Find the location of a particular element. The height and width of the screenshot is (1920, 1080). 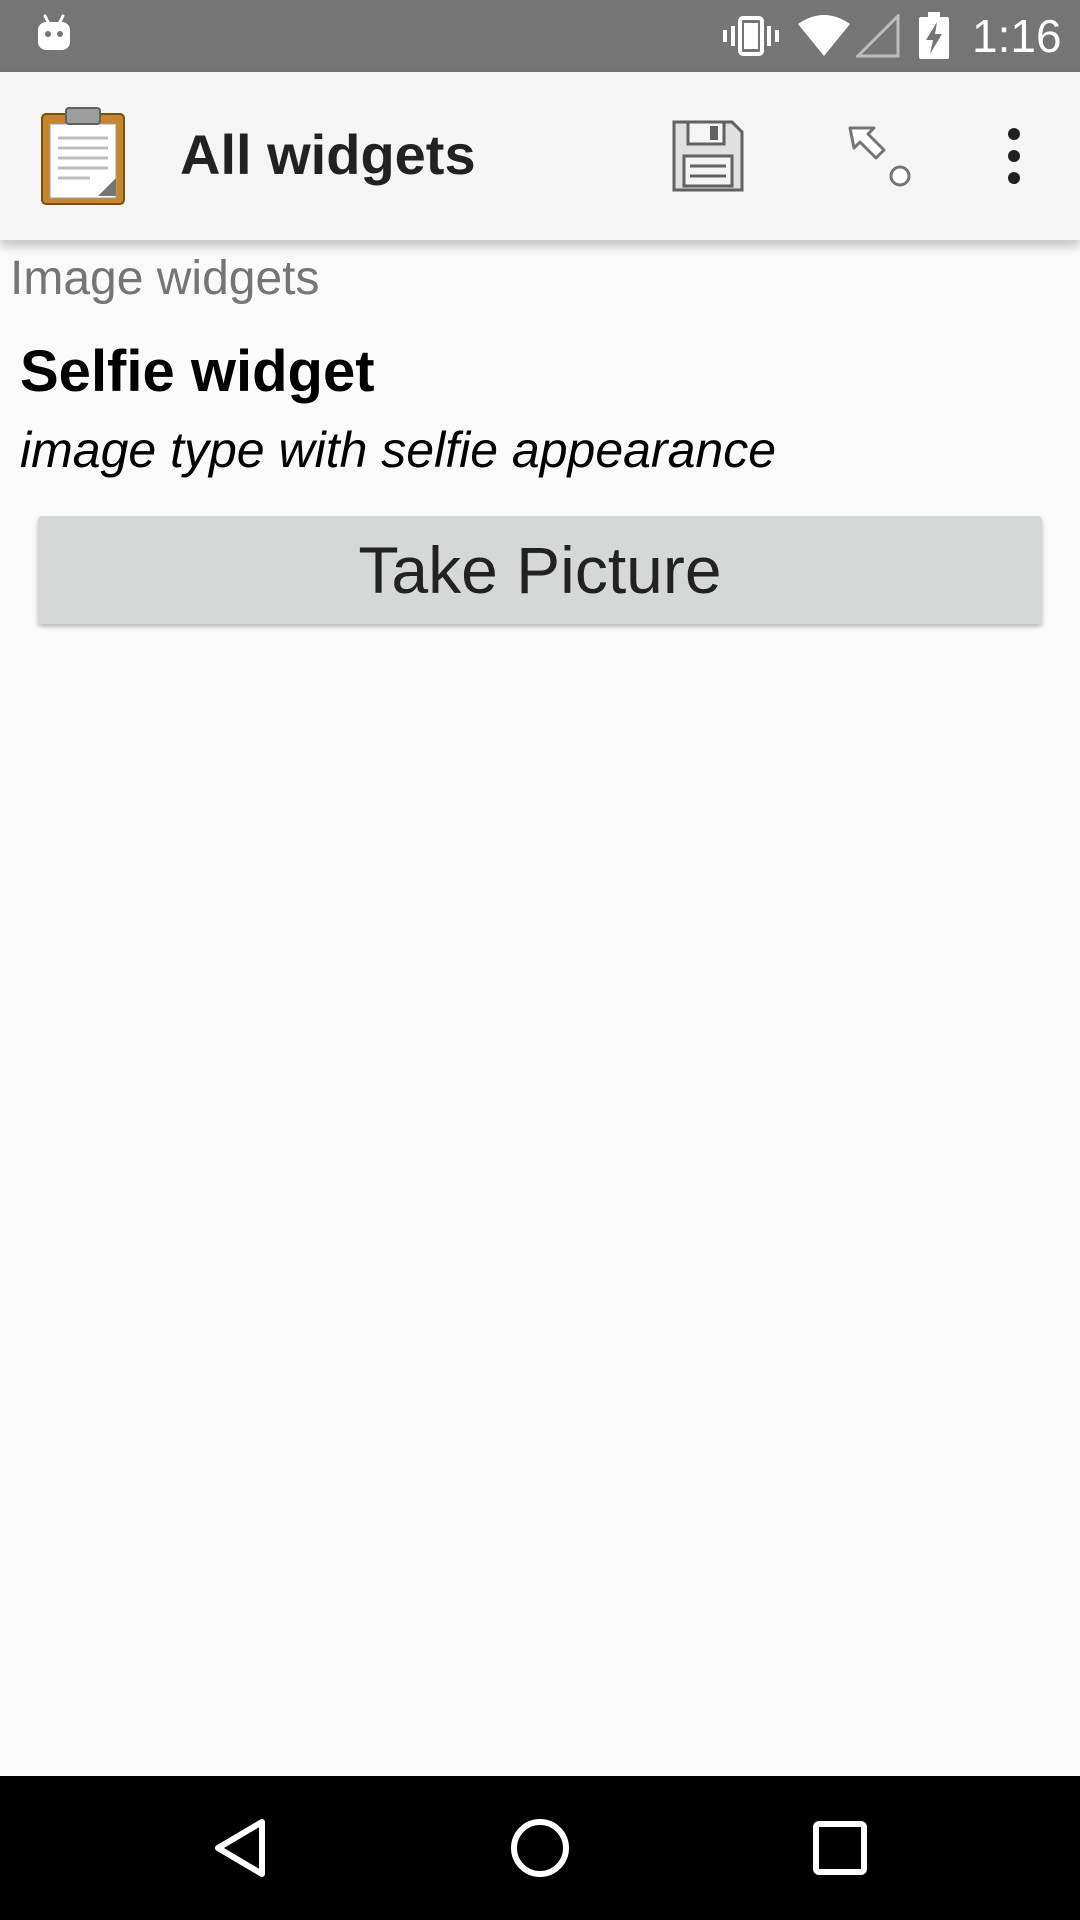

navigation-bar is located at coordinates (540, 1848).